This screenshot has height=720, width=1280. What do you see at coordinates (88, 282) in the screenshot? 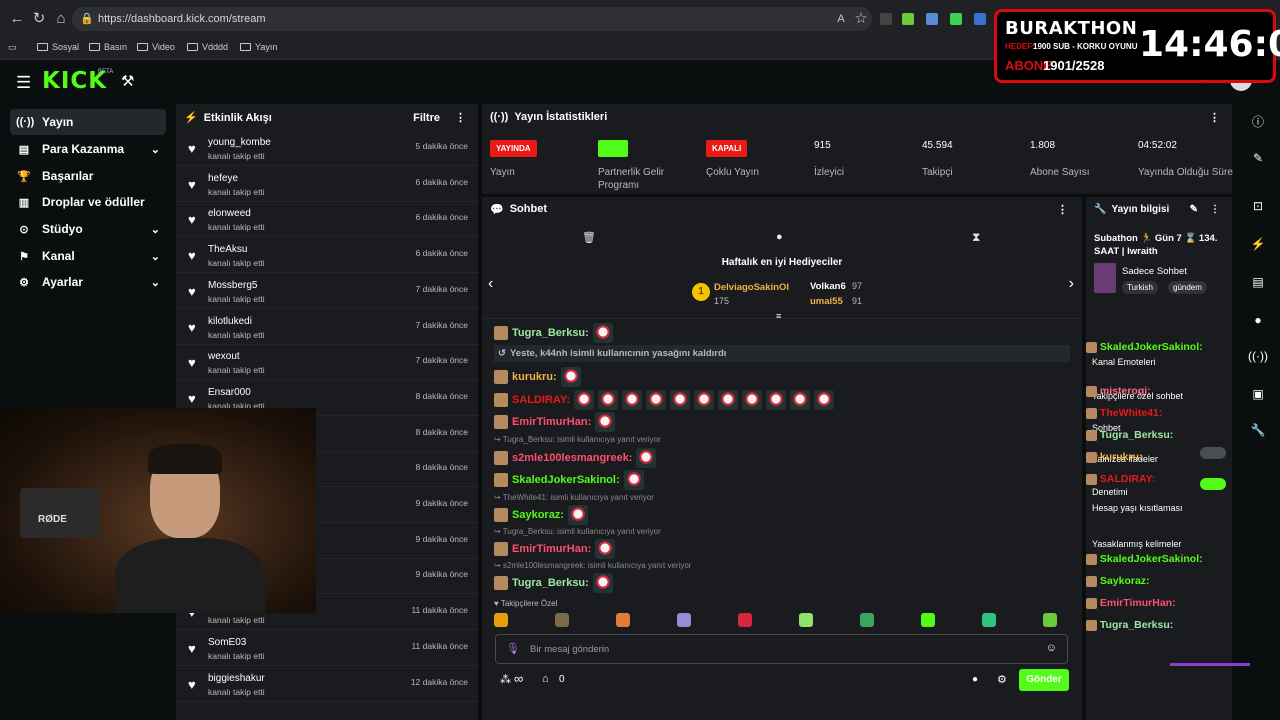
I see `nav-item-ayarlar: ⚙ Ayarlar ⌄` at bounding box center [88, 282].